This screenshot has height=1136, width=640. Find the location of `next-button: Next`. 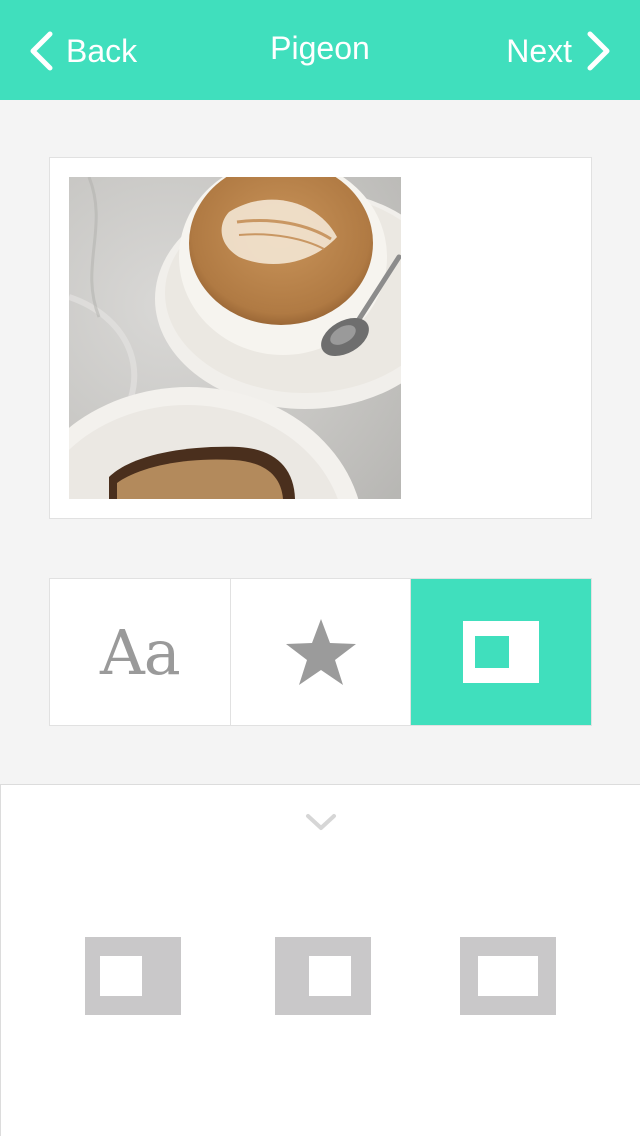

next-button: Next is located at coordinates (559, 51).